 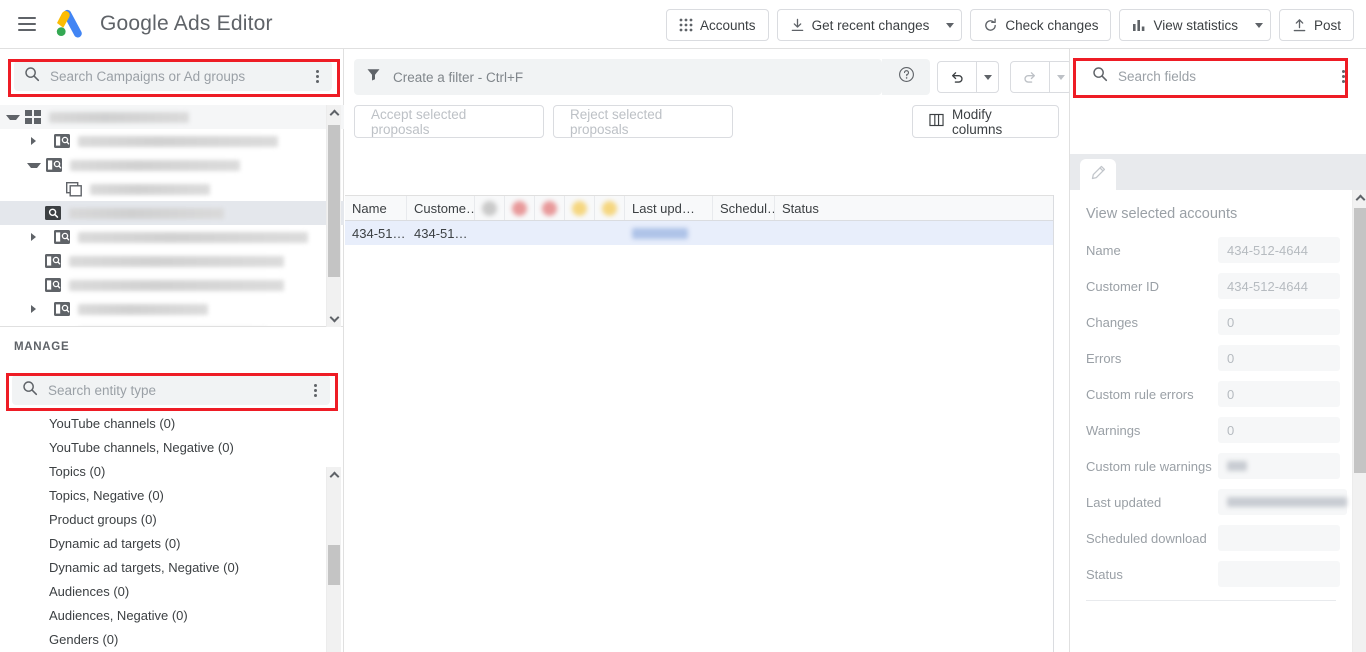 What do you see at coordinates (1004, 77) in the screenshot?
I see `undo-redo-group` at bounding box center [1004, 77].